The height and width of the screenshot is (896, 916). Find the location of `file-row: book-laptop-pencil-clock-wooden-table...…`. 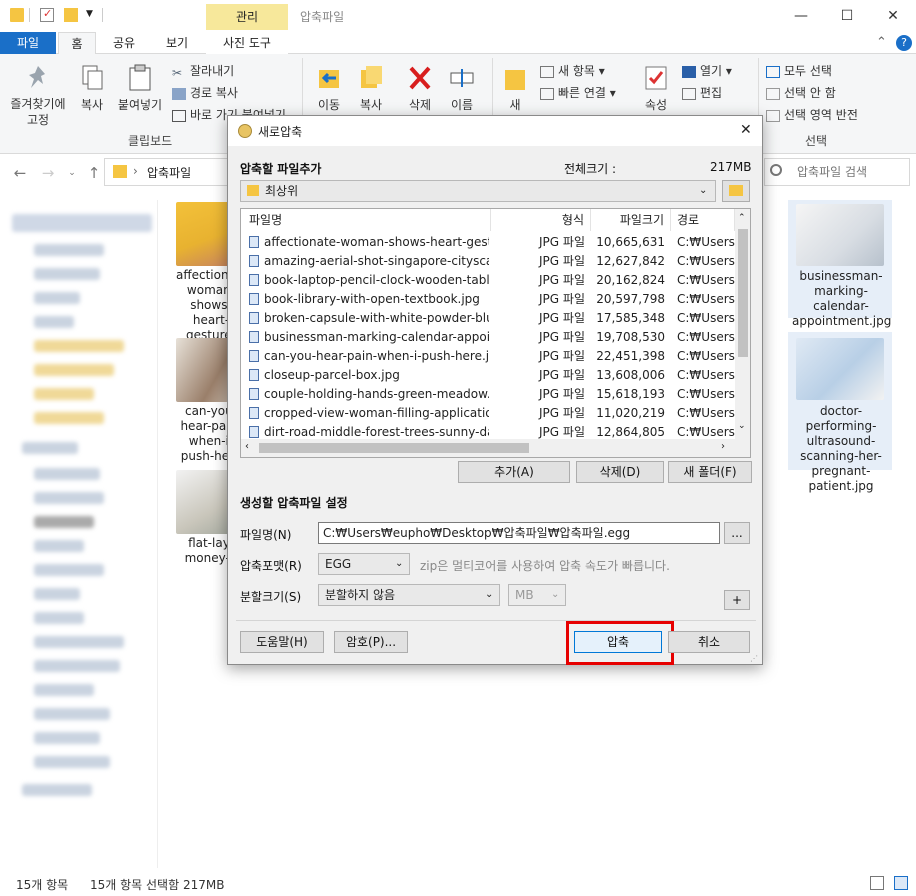

file-row: book-laptop-pencil-clock-wooden-table...… is located at coordinates (488, 280).